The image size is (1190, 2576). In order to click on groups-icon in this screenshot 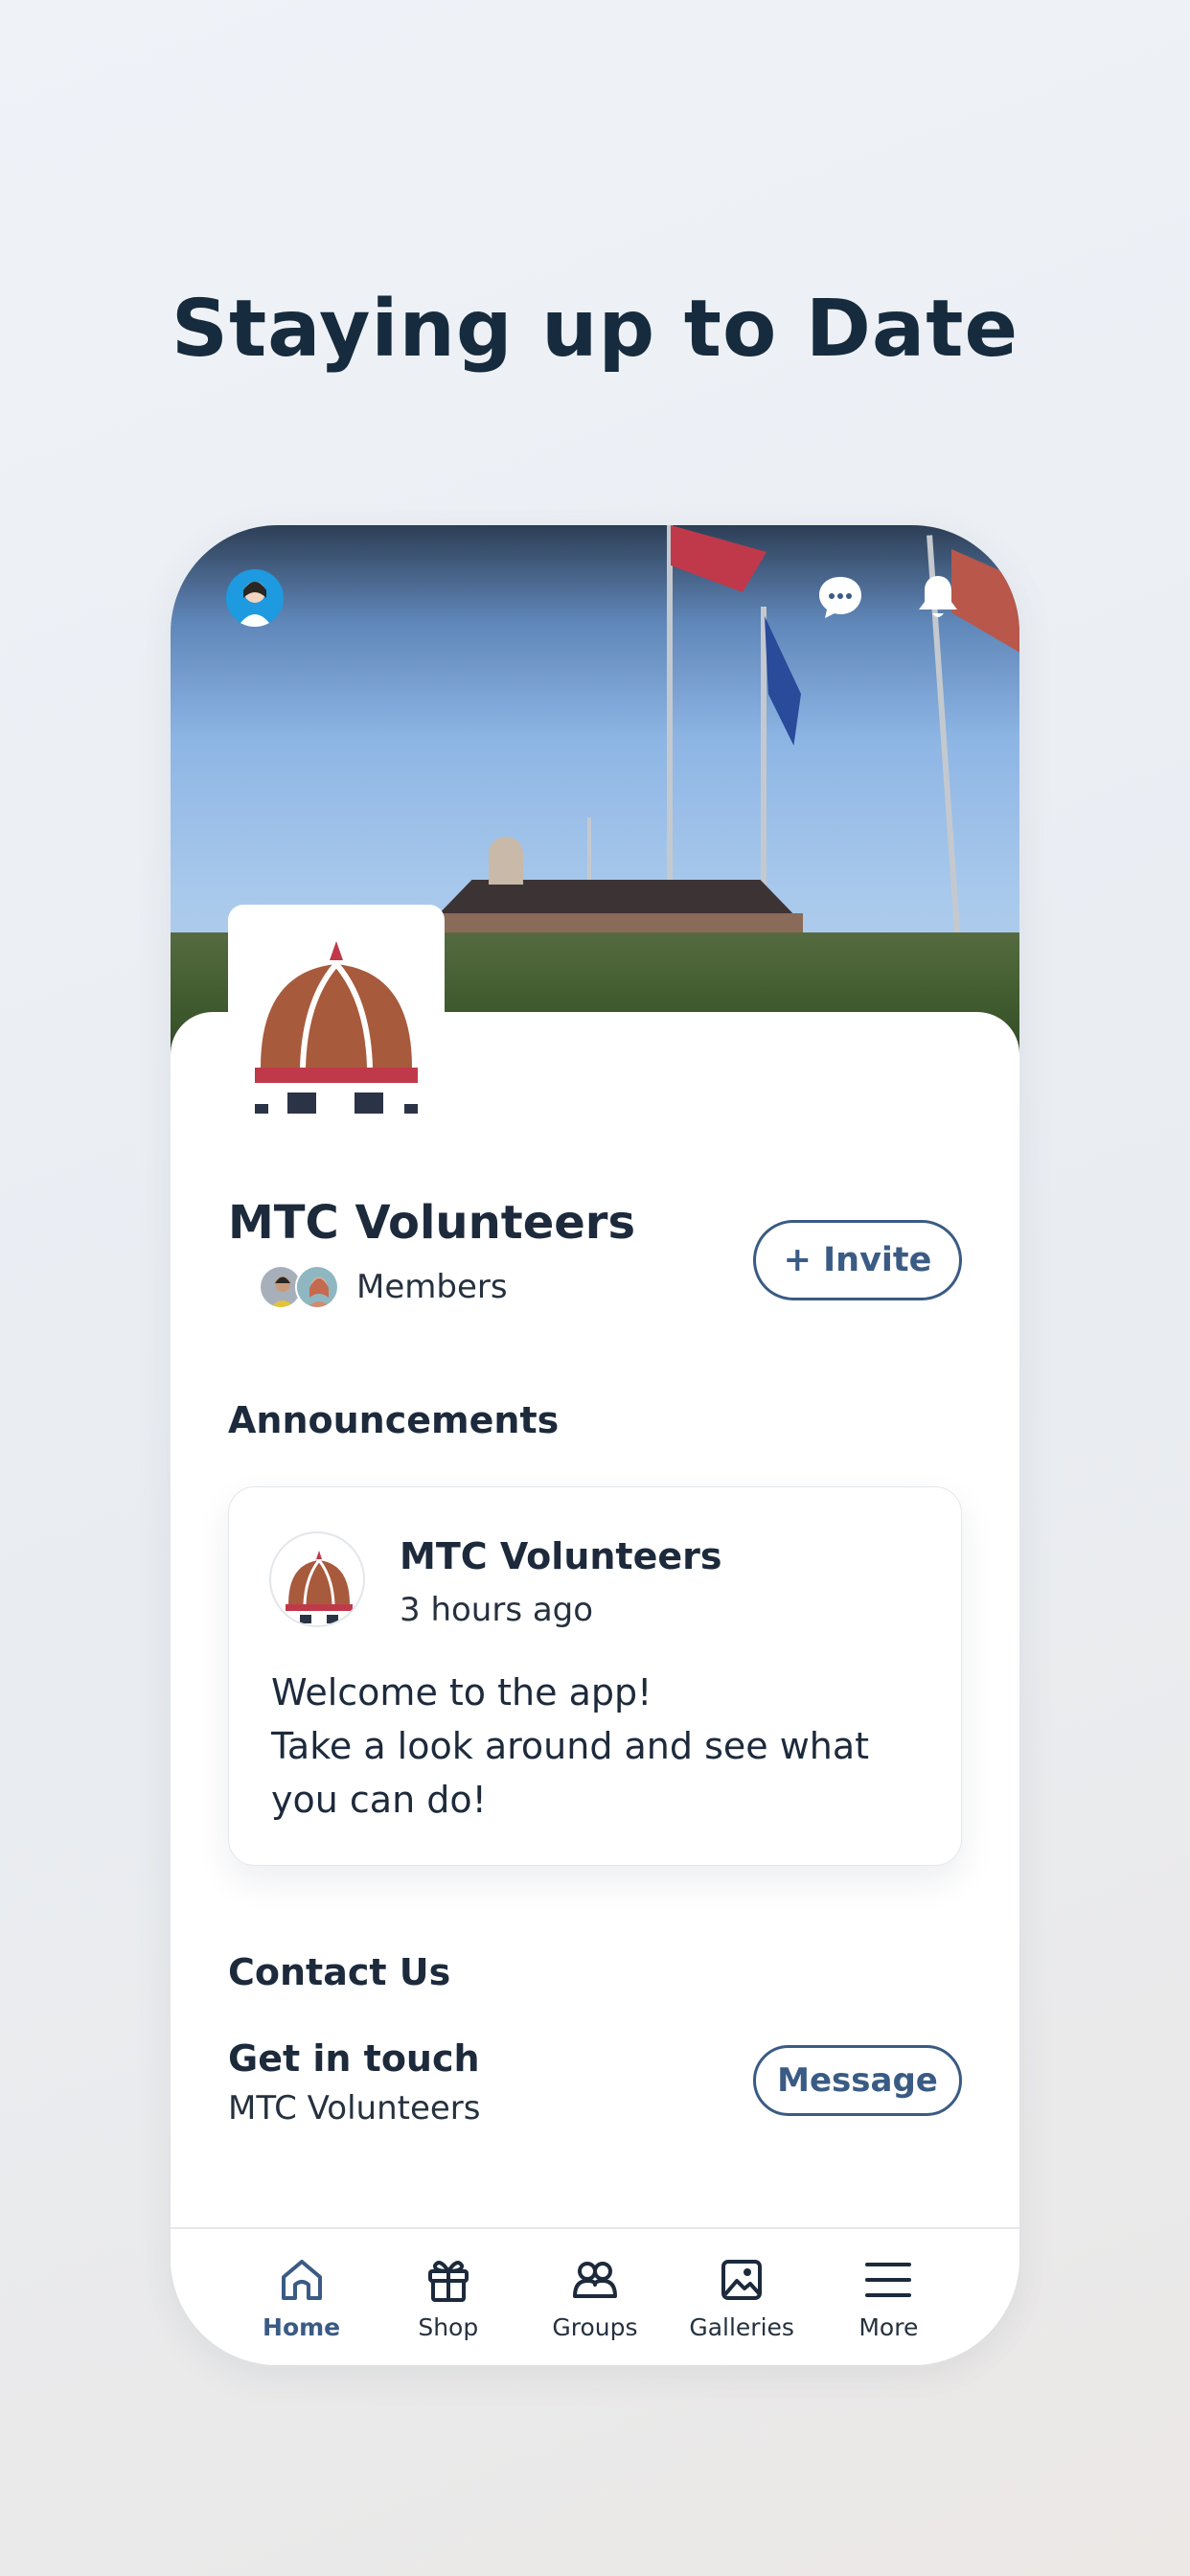, I will do `click(594, 2280)`.